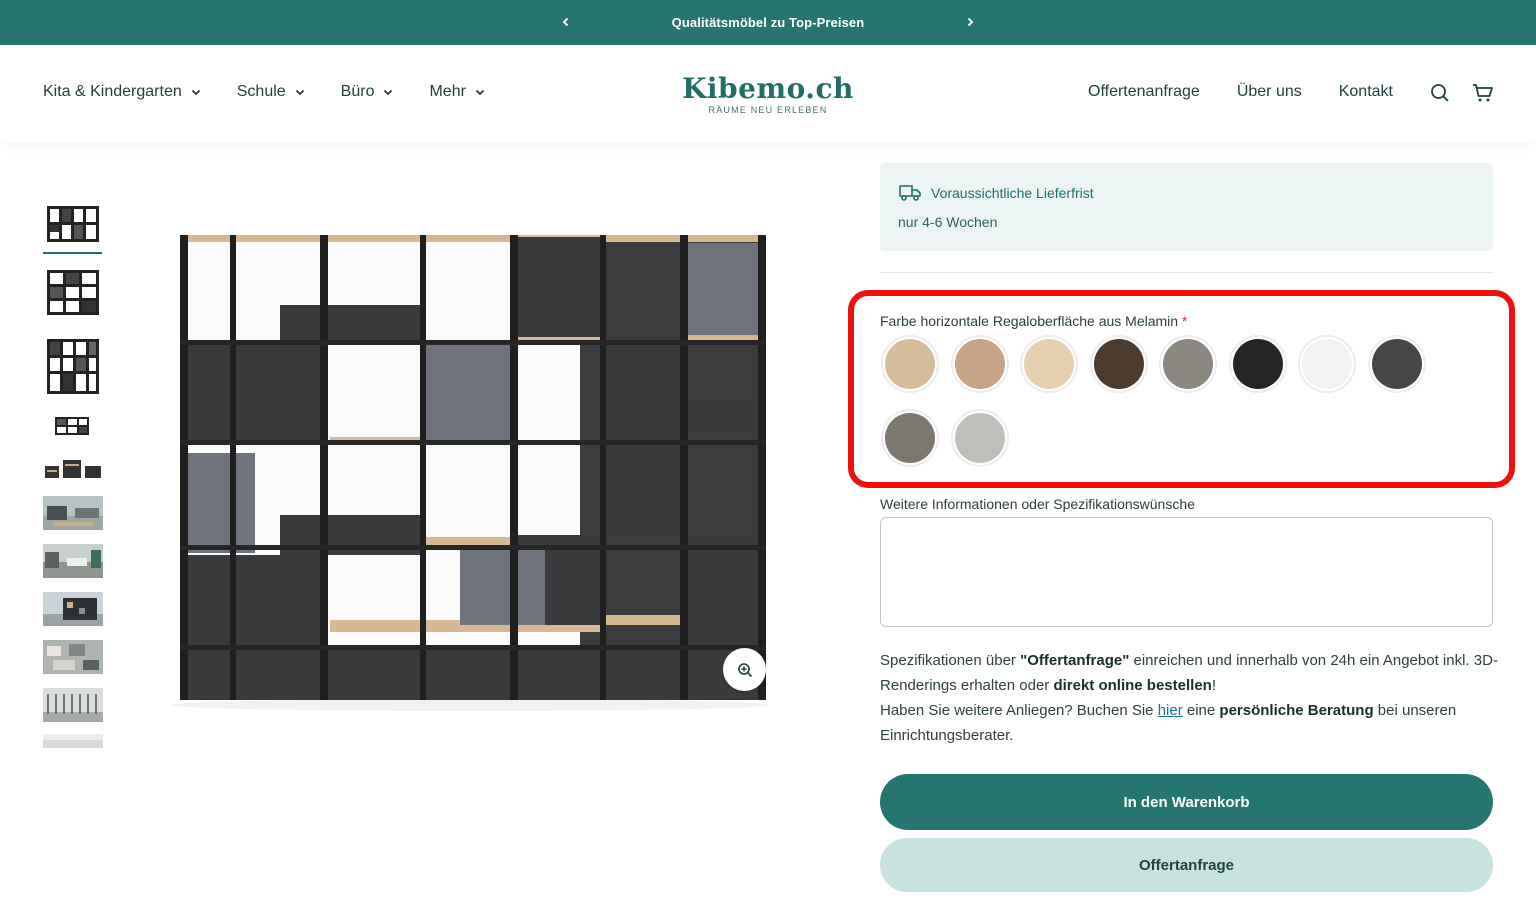 The width and height of the screenshot is (1536, 910). I want to click on info-text-offertanfrage: "Offertanfrage", so click(1075, 660).